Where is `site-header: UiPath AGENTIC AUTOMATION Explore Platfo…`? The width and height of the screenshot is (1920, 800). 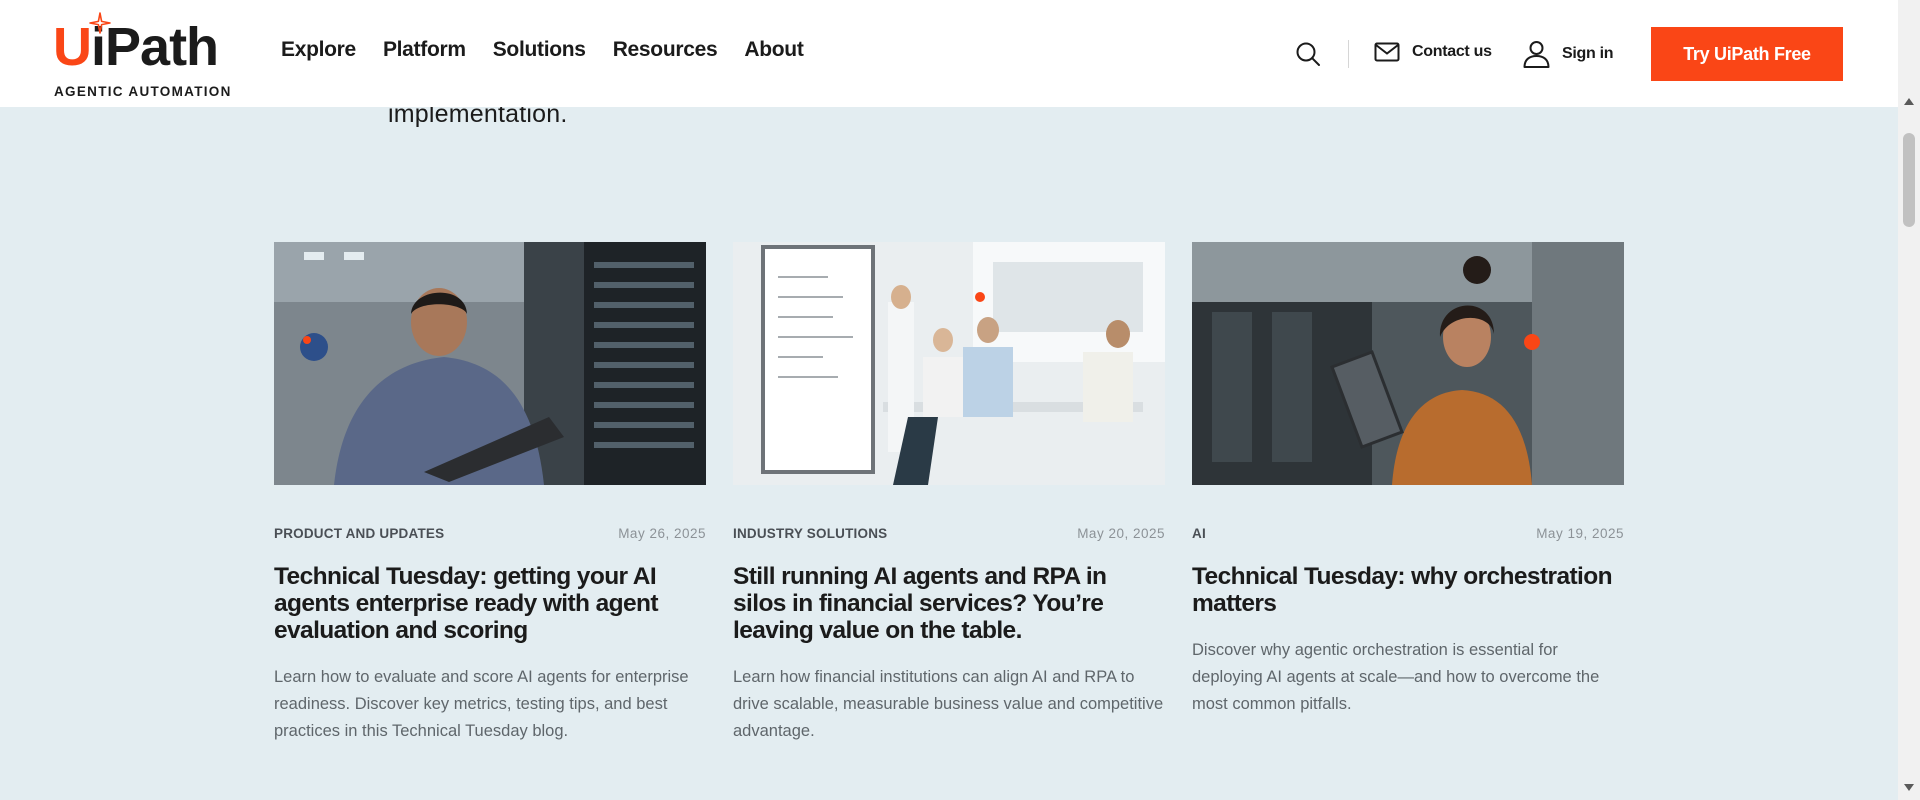
site-header: UiPath AGENTIC AUTOMATION Explore Platfo… is located at coordinates (949, 53).